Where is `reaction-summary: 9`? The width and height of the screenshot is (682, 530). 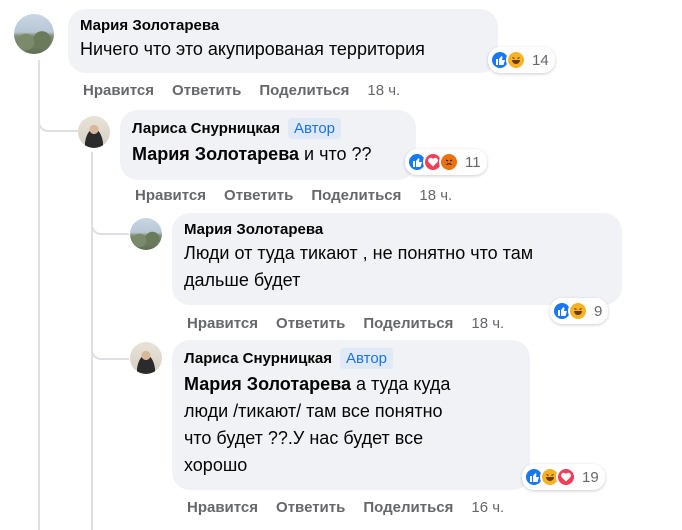
reaction-summary: 9 is located at coordinates (579, 311).